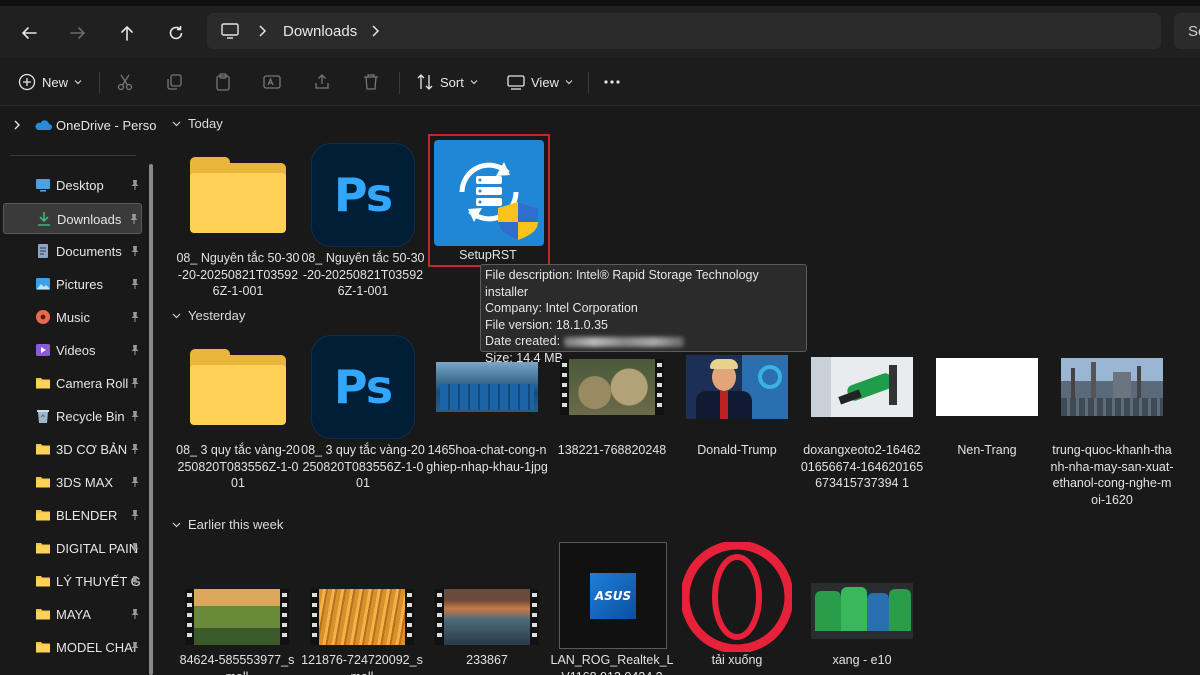 The height and width of the screenshot is (675, 1200). Describe the element at coordinates (87, 515) in the screenshot. I see `sidebar-item-label: BLENDER` at that location.